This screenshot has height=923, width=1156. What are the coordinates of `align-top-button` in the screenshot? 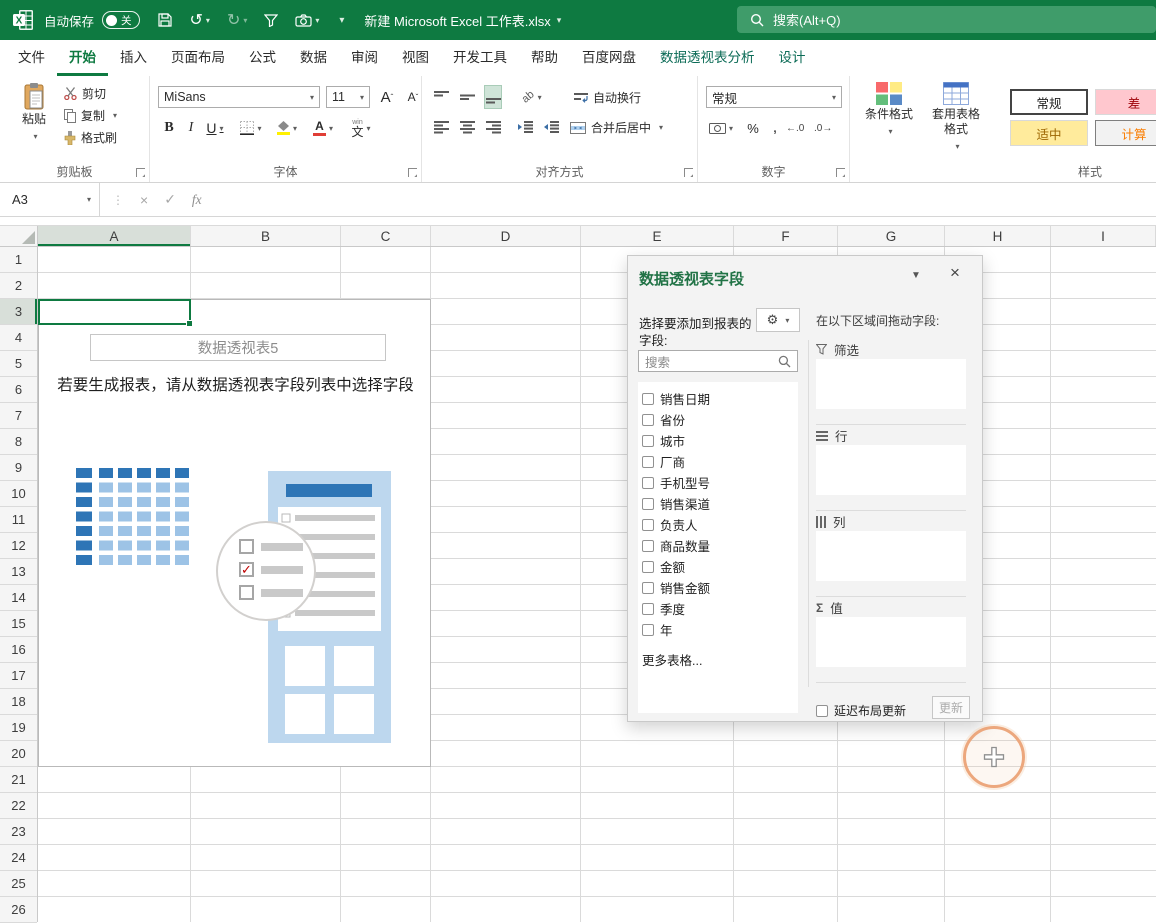 It's located at (441, 97).